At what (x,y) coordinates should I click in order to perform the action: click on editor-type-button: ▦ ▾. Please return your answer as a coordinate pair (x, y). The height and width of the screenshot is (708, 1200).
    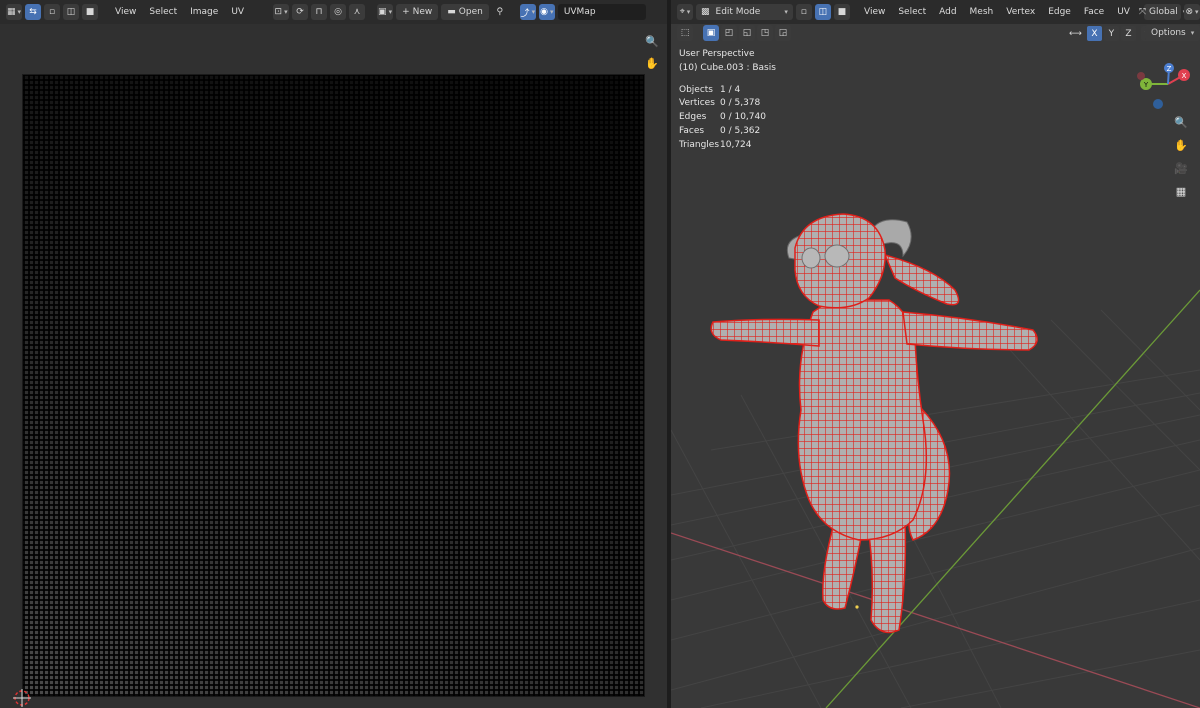
    Looking at the image, I should click on (14, 12).